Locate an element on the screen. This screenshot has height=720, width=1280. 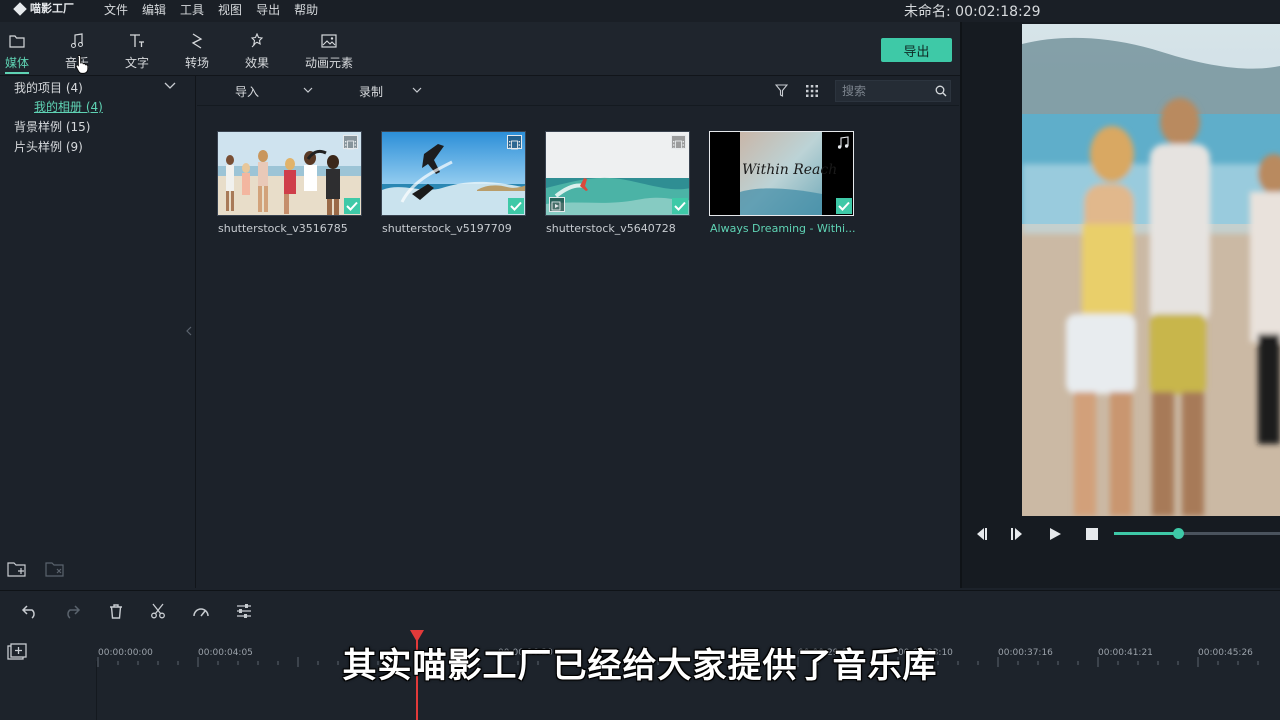
menubar: 喵影工厂 文件 编辑 工具 视图 导出 帮助 未命名: 00:02:18:29 is located at coordinates (640, 11).